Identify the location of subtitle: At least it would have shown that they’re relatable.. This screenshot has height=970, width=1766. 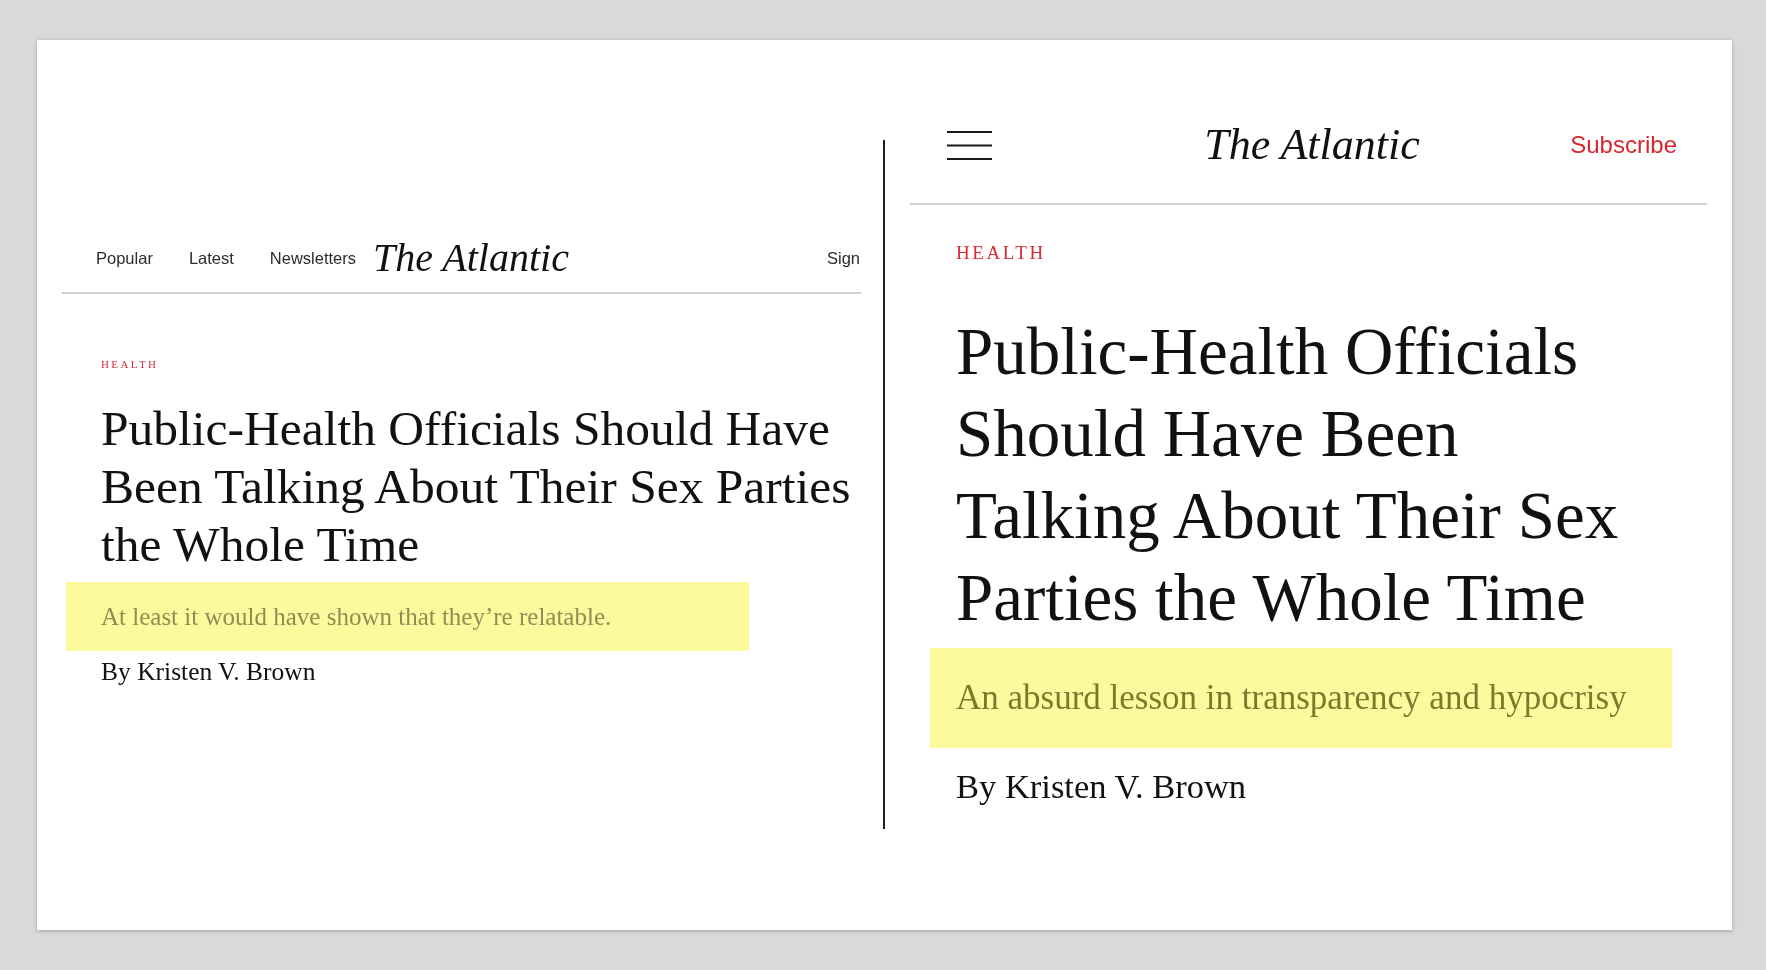
(407, 616).